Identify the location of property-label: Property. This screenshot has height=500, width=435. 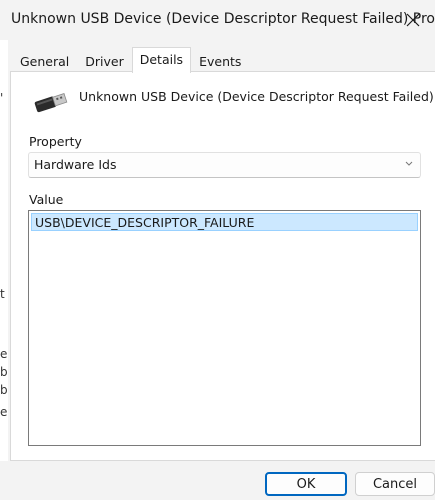
(55, 141).